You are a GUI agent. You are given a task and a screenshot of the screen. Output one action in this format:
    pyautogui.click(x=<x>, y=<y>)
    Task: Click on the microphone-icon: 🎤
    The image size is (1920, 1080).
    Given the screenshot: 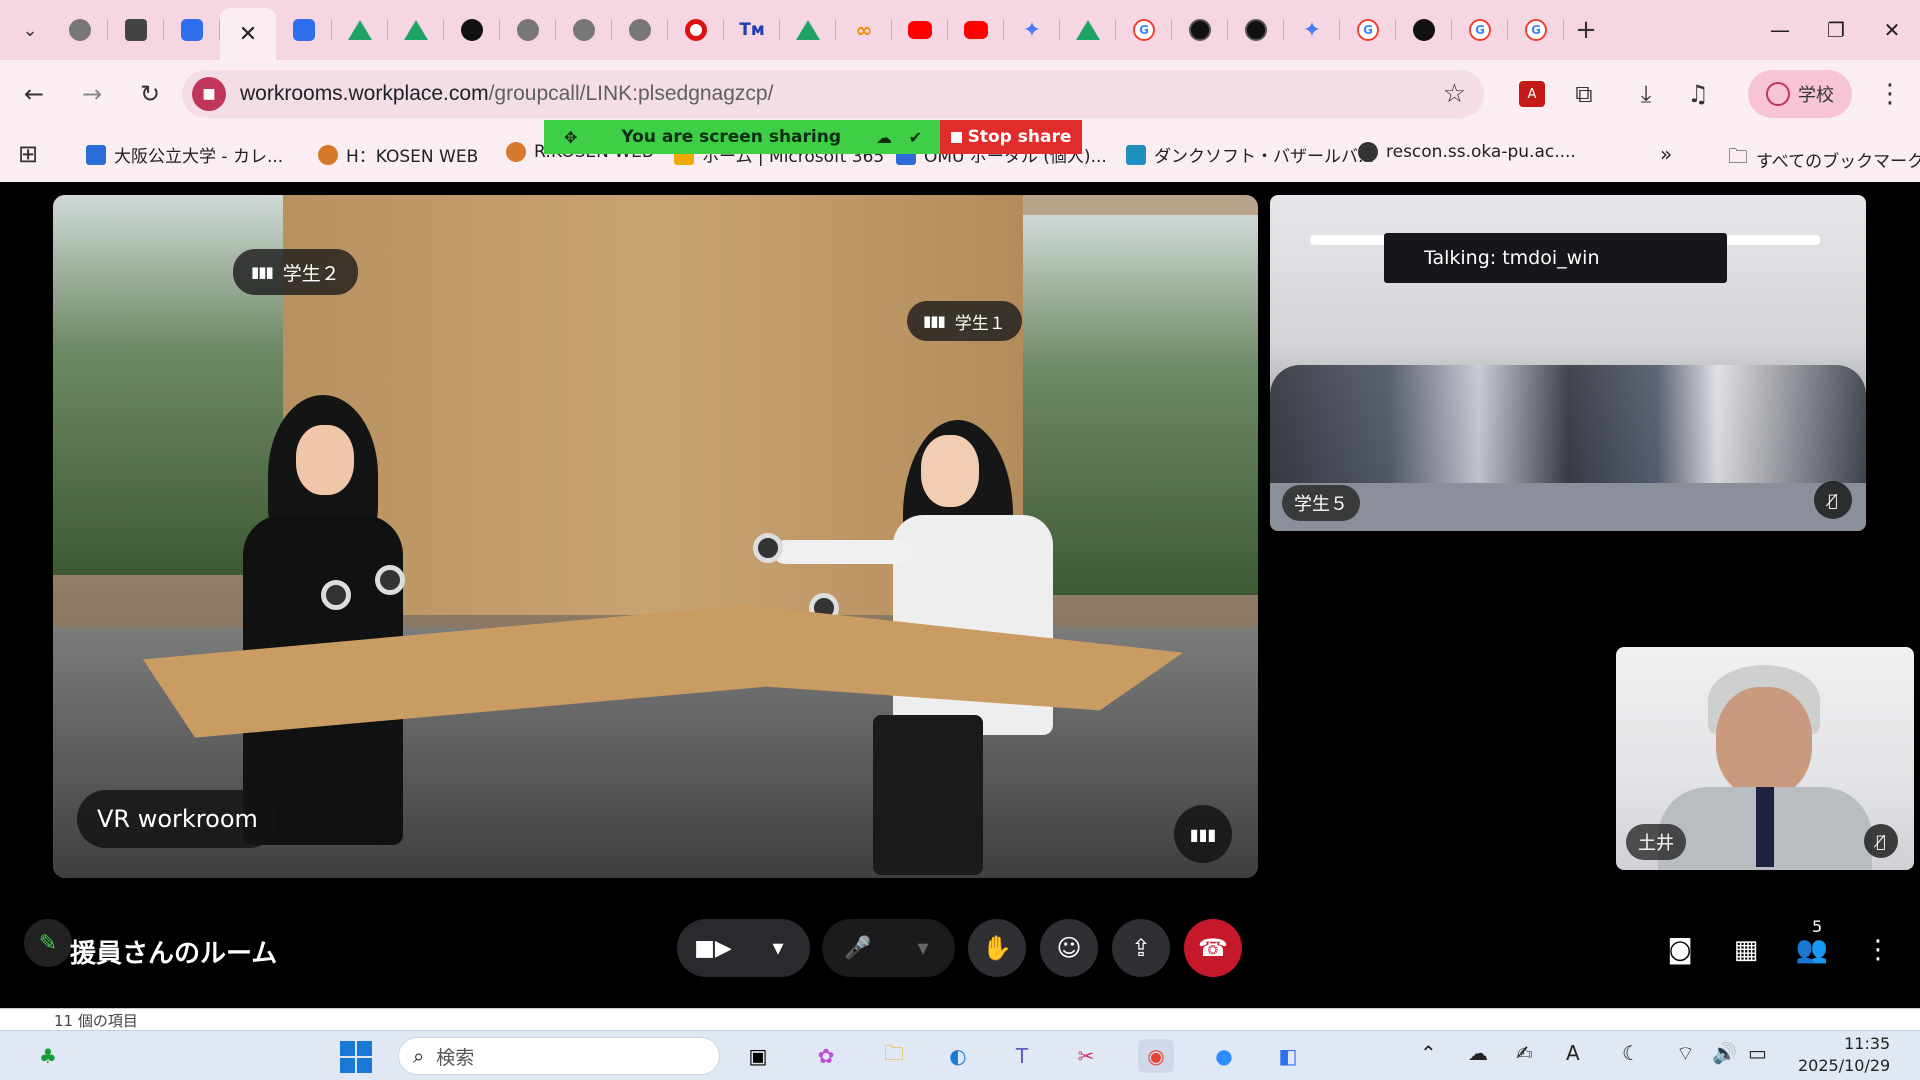 What is the action you would take?
    pyautogui.click(x=858, y=948)
    